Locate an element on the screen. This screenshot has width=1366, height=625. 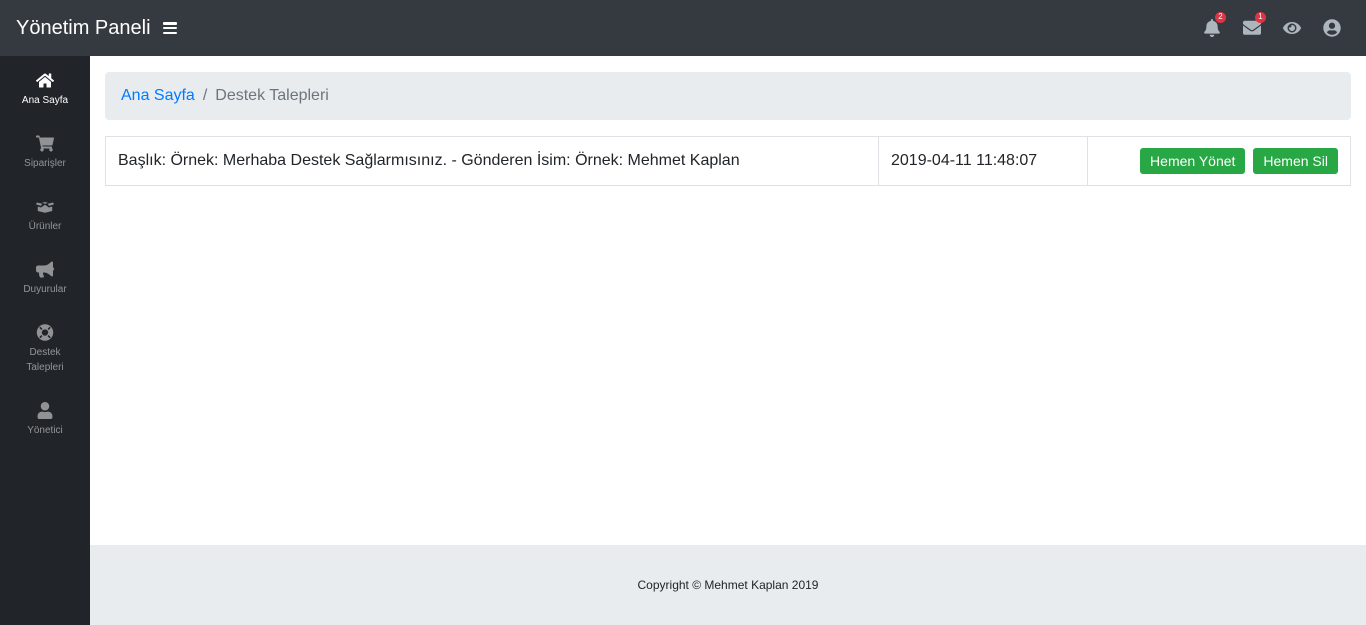
menu-icon is located at coordinates (169, 28).